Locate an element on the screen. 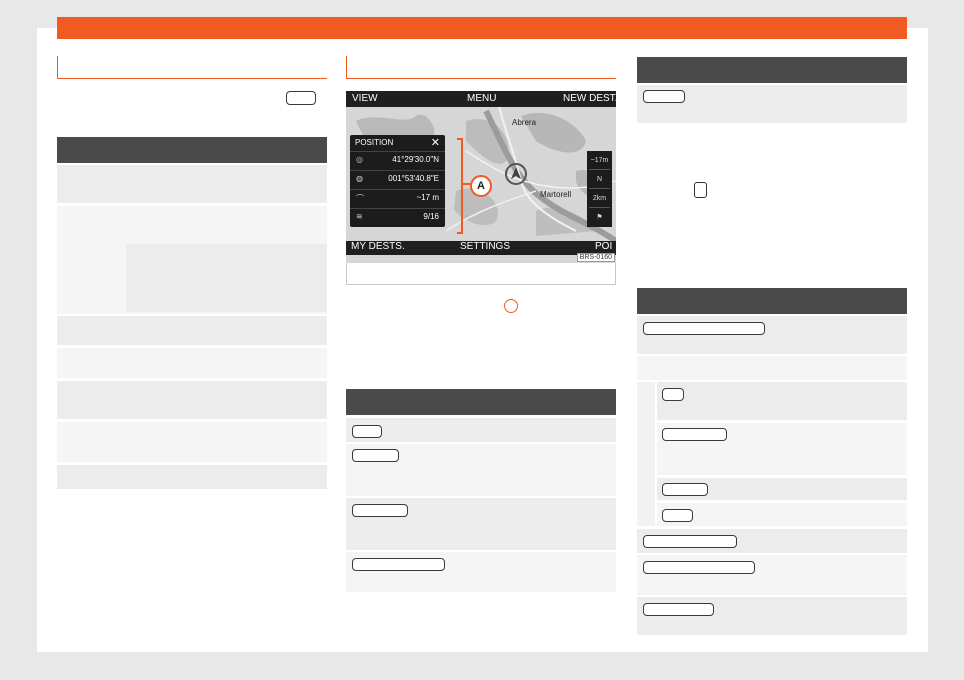 Image resolution: width=964 pixels, height=680 pixels. callout-a-marker: A is located at coordinates (481, 186).